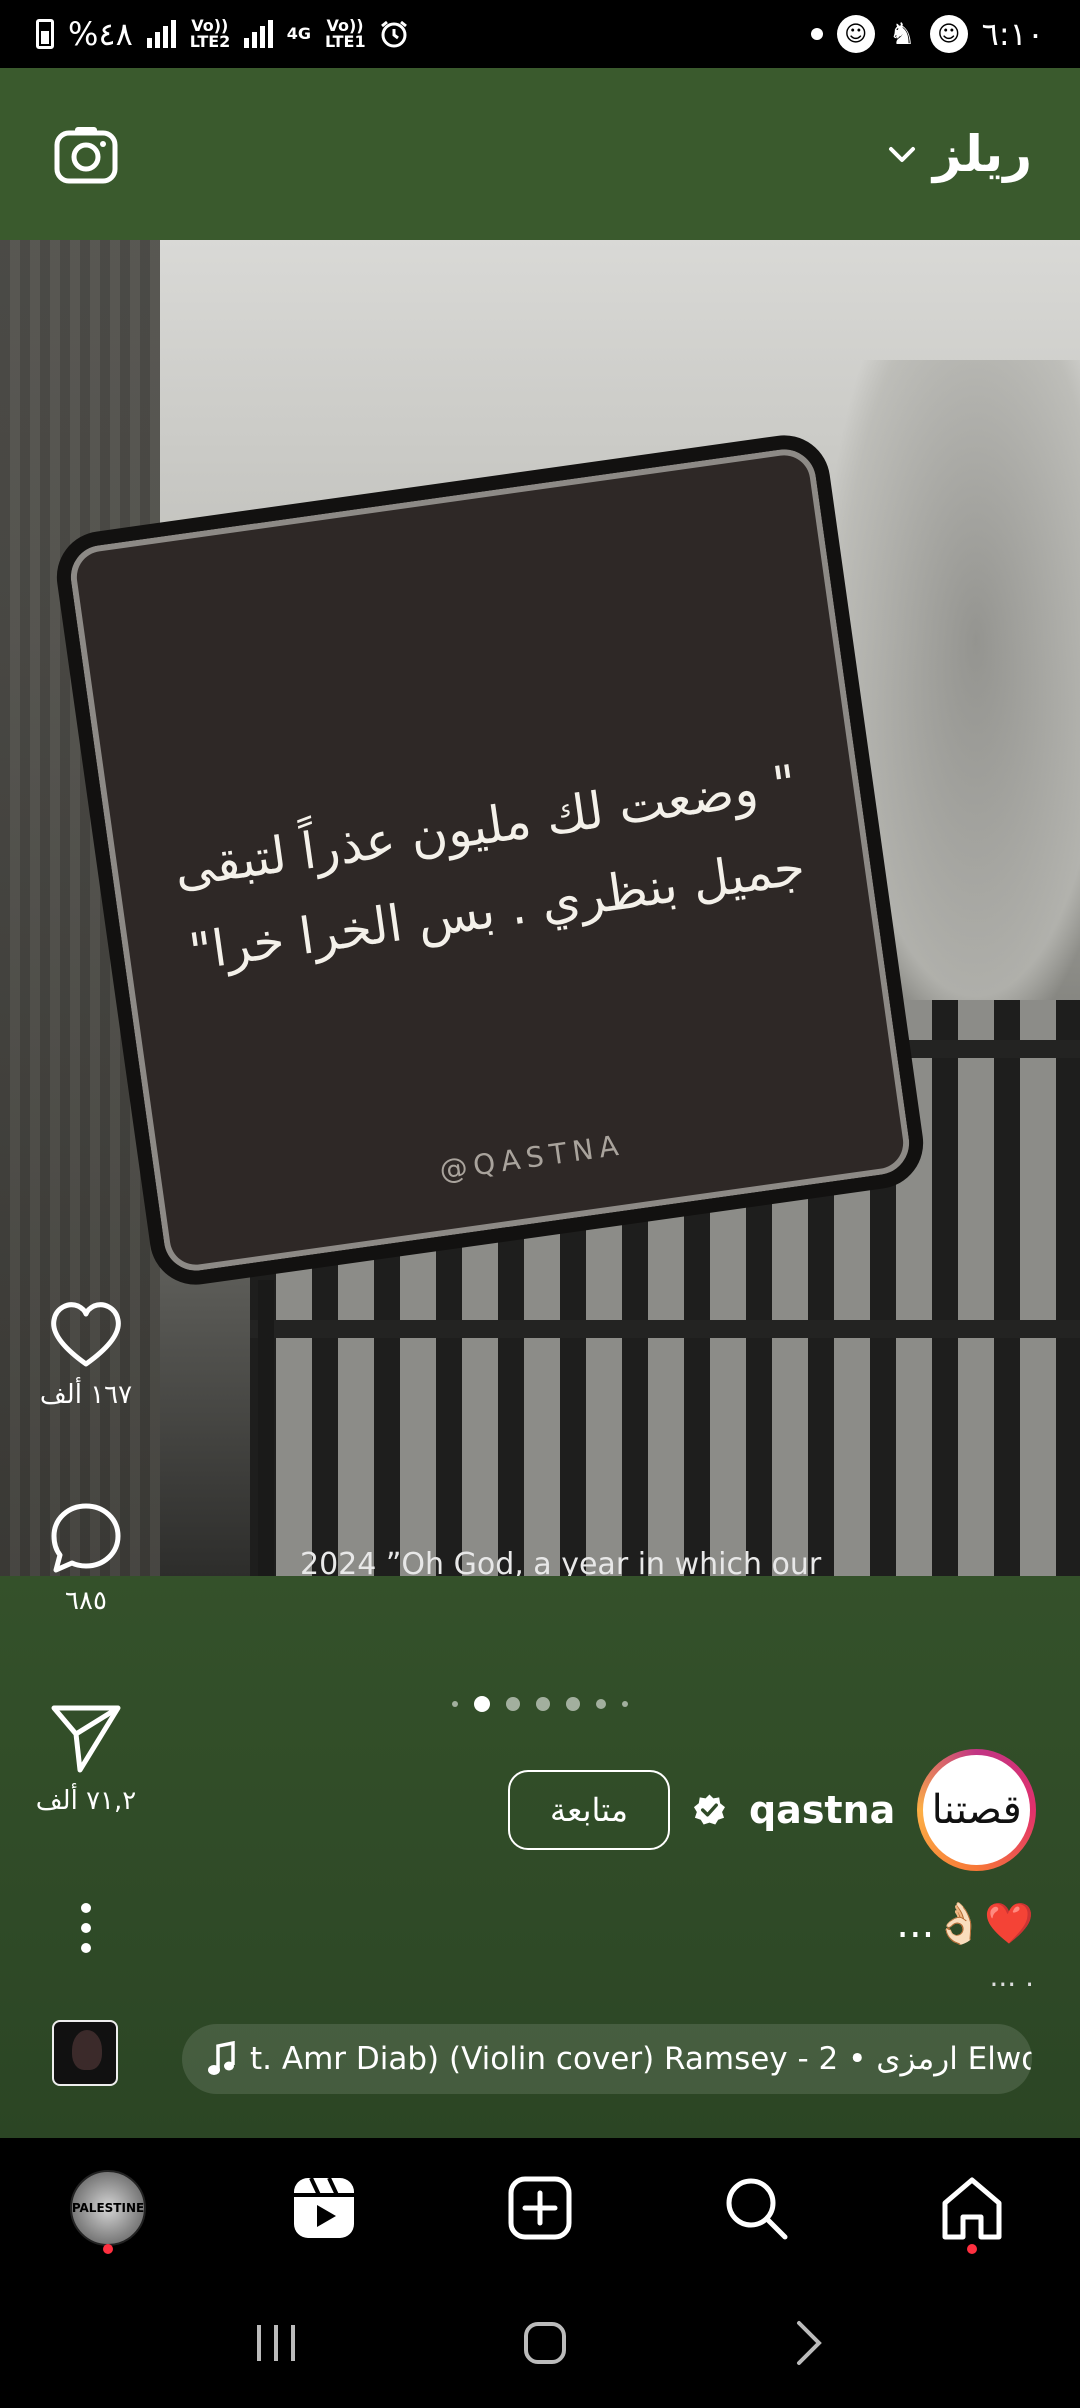 Image resolution: width=1080 pixels, height=2408 pixels. I want to click on search-icon, so click(757, 2209).